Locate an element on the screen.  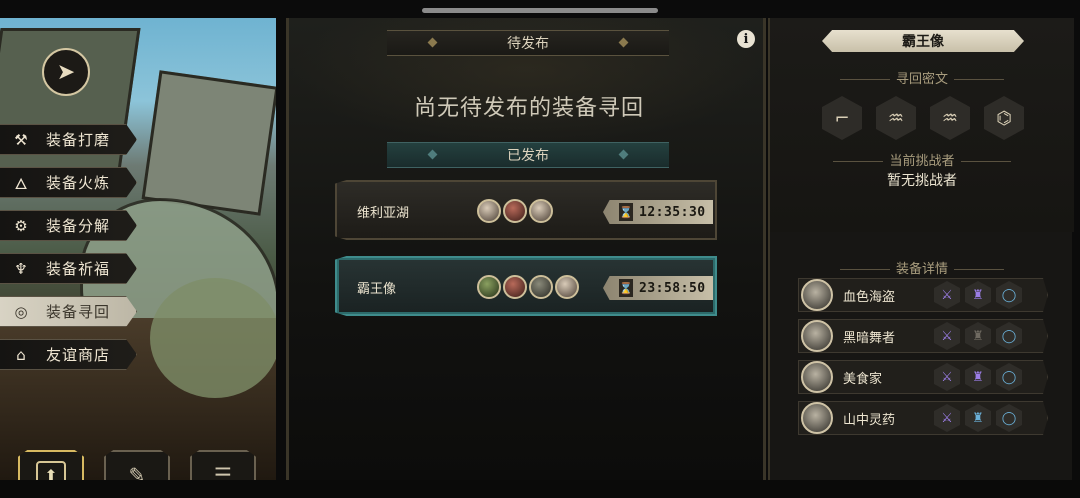
task-row: 霸王像 ⌛ 23:58:50 is located at coordinates (526, 286).